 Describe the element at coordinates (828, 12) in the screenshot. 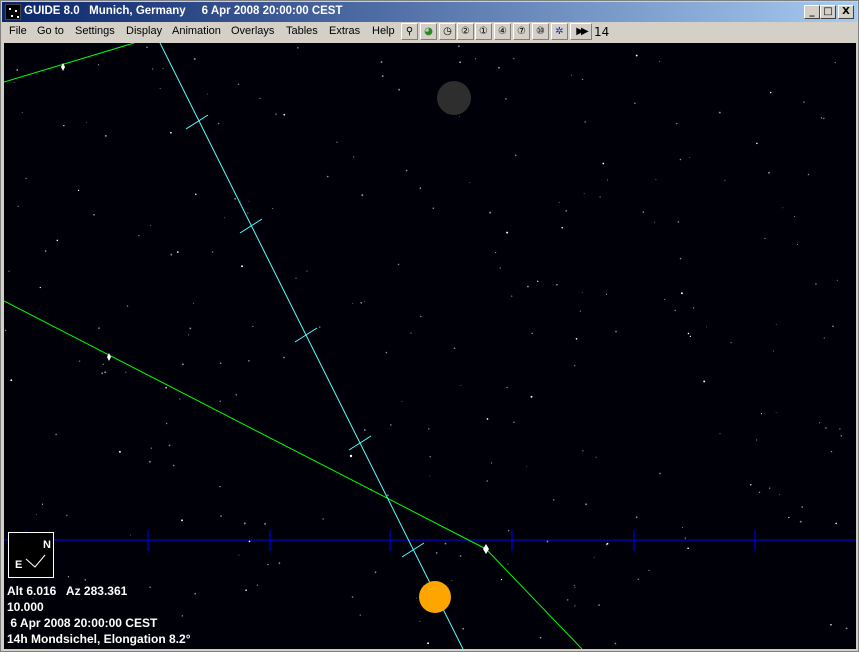

I see `maximize-button: □` at that location.